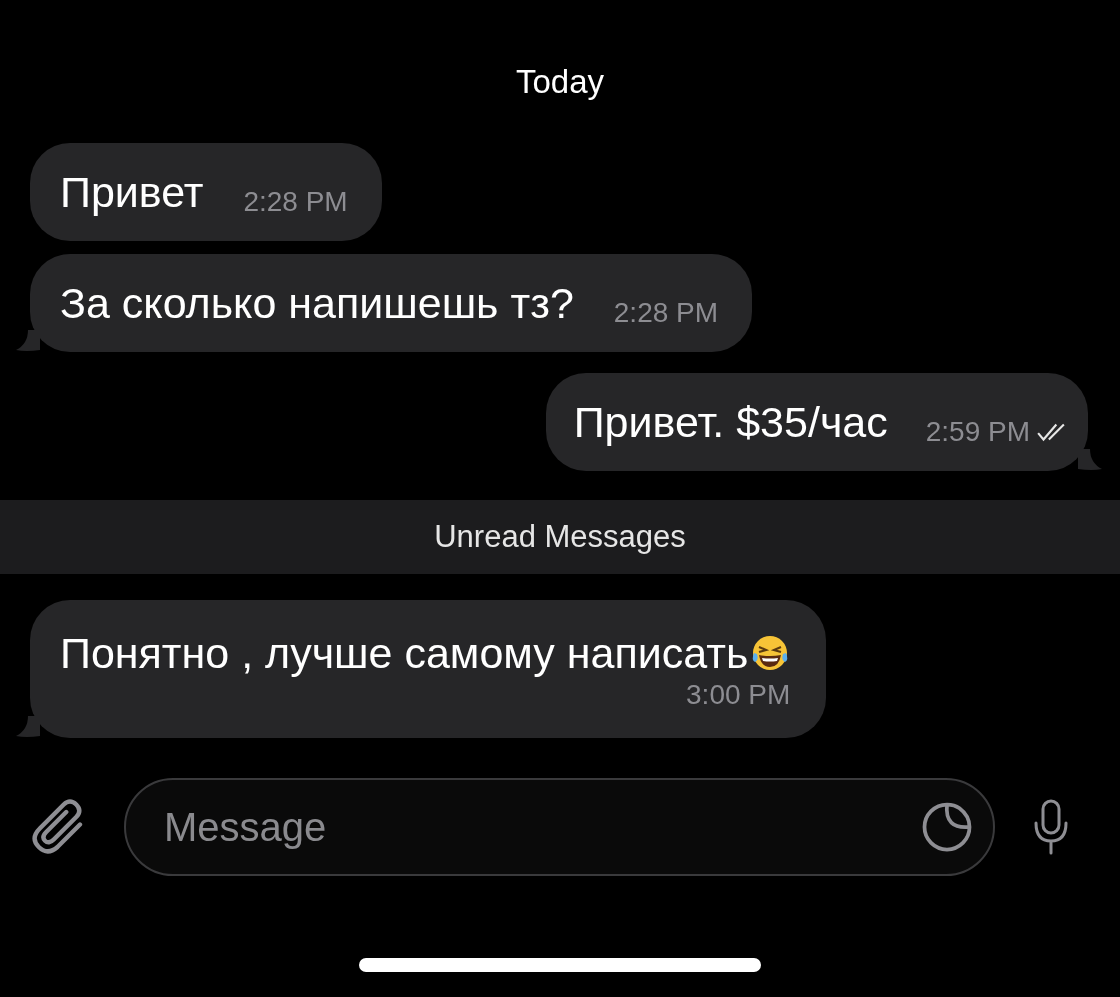 This screenshot has width=1120, height=997. What do you see at coordinates (317, 303) in the screenshot?
I see `message-text: За сколько напишешь тз?` at bounding box center [317, 303].